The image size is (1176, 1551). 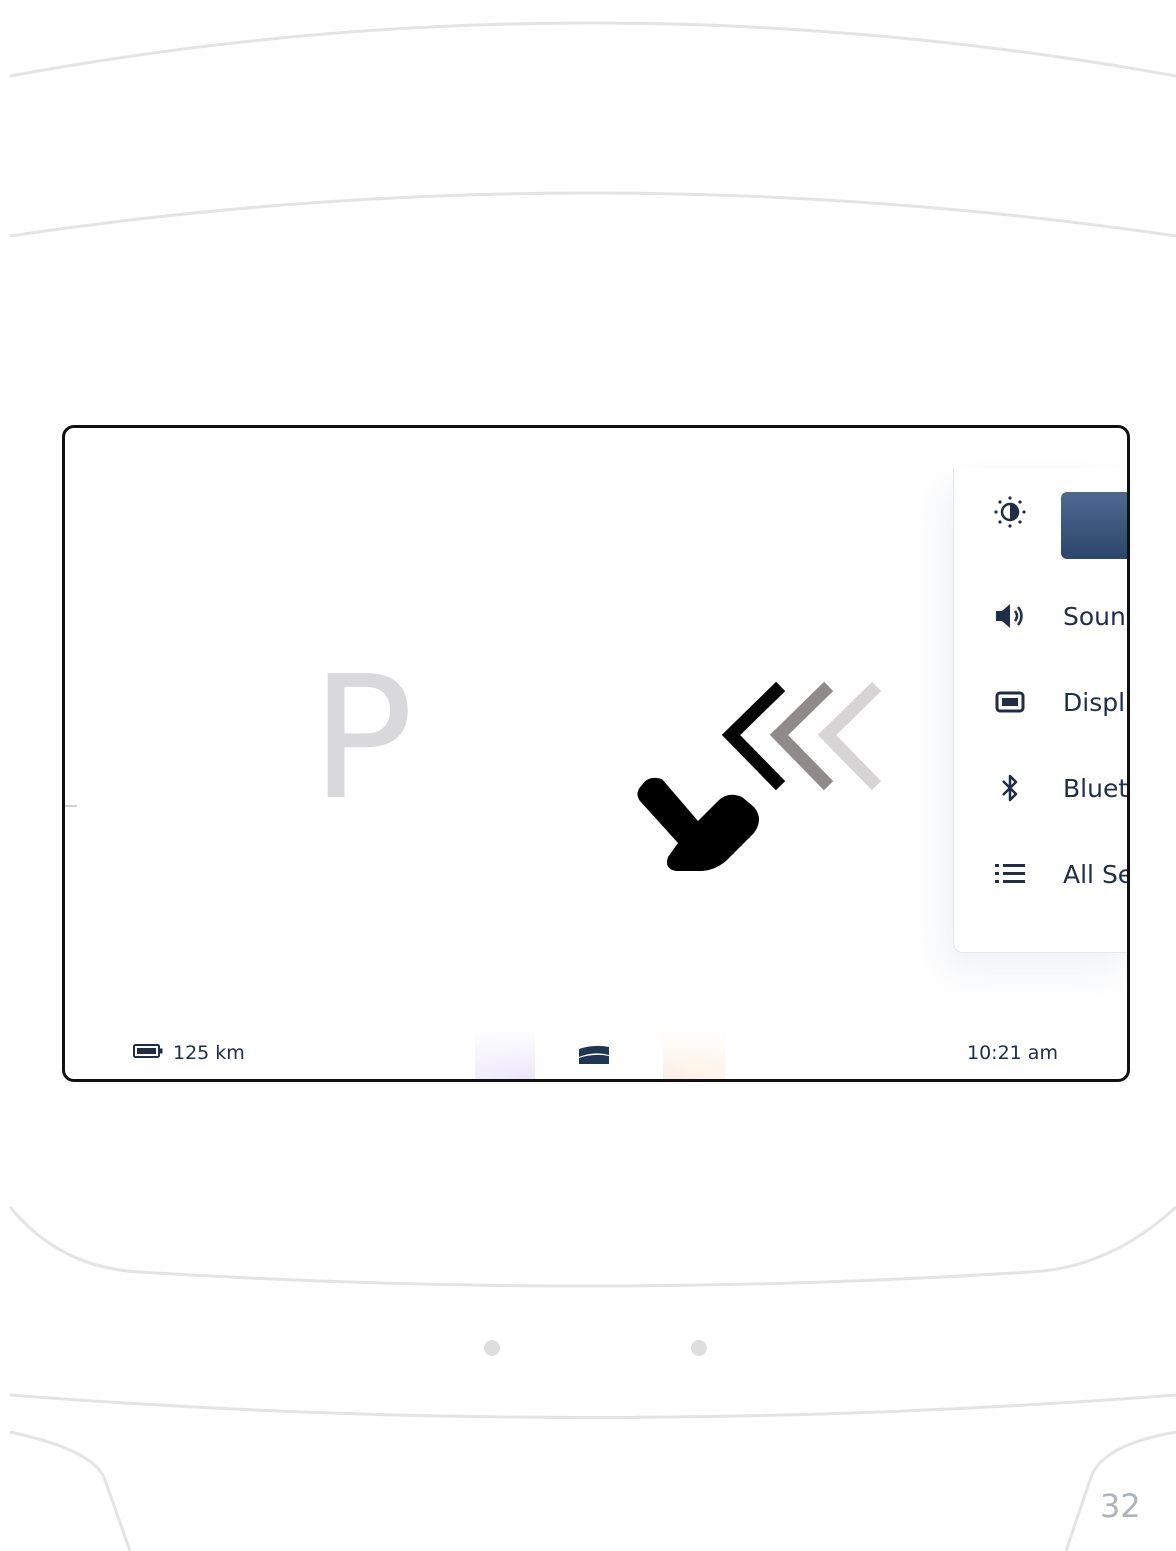 I want to click on bluetooth-label: Bluet, so click(x=1096, y=788).